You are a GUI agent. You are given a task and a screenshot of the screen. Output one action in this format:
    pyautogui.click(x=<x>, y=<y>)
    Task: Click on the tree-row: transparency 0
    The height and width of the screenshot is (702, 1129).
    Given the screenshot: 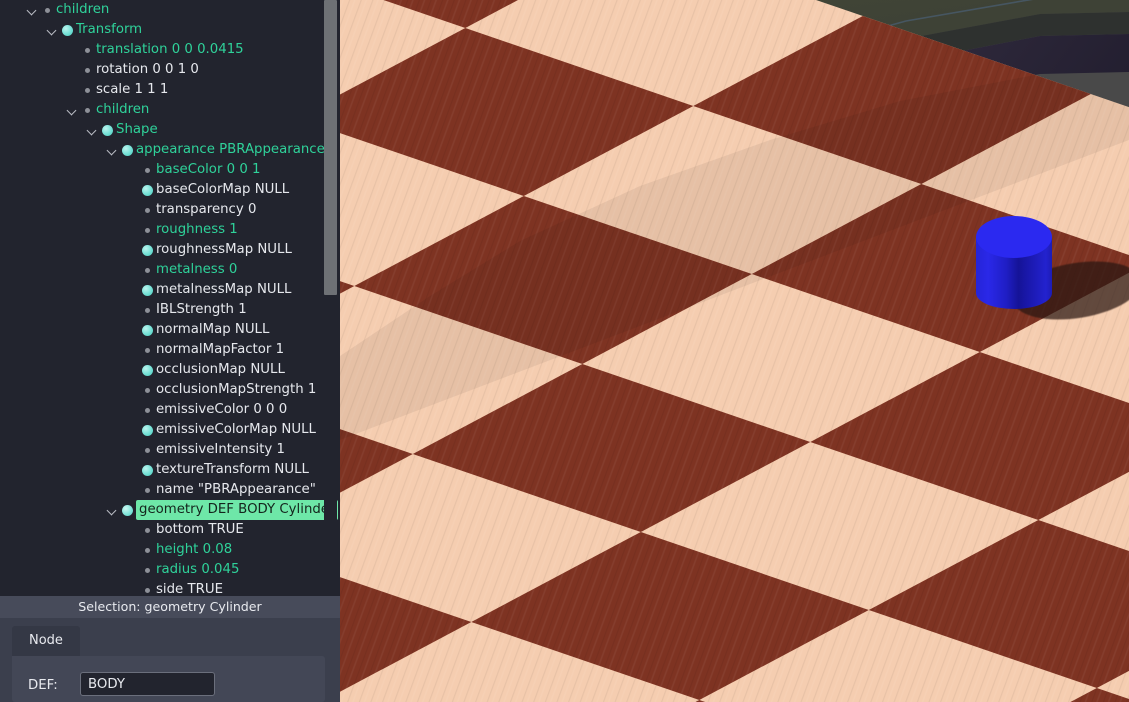 What is the action you would take?
    pyautogui.click(x=162, y=210)
    